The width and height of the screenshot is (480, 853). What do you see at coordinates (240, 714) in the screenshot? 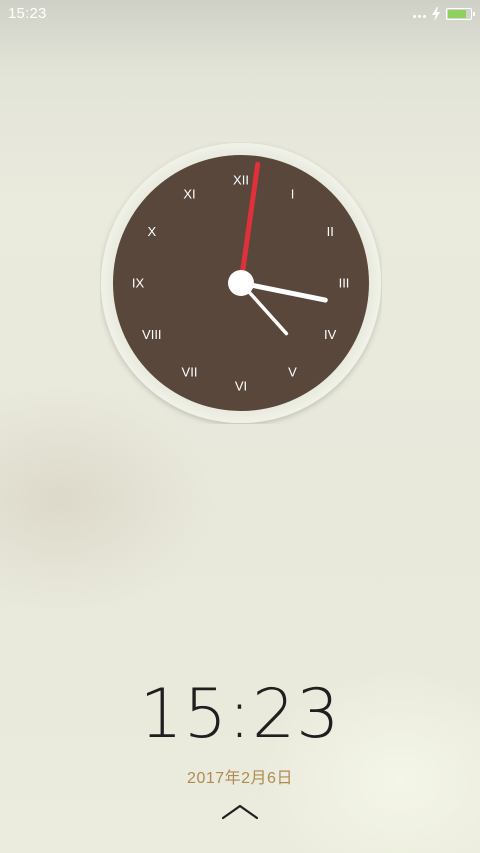
I see `lockscreen-time: 15:23` at bounding box center [240, 714].